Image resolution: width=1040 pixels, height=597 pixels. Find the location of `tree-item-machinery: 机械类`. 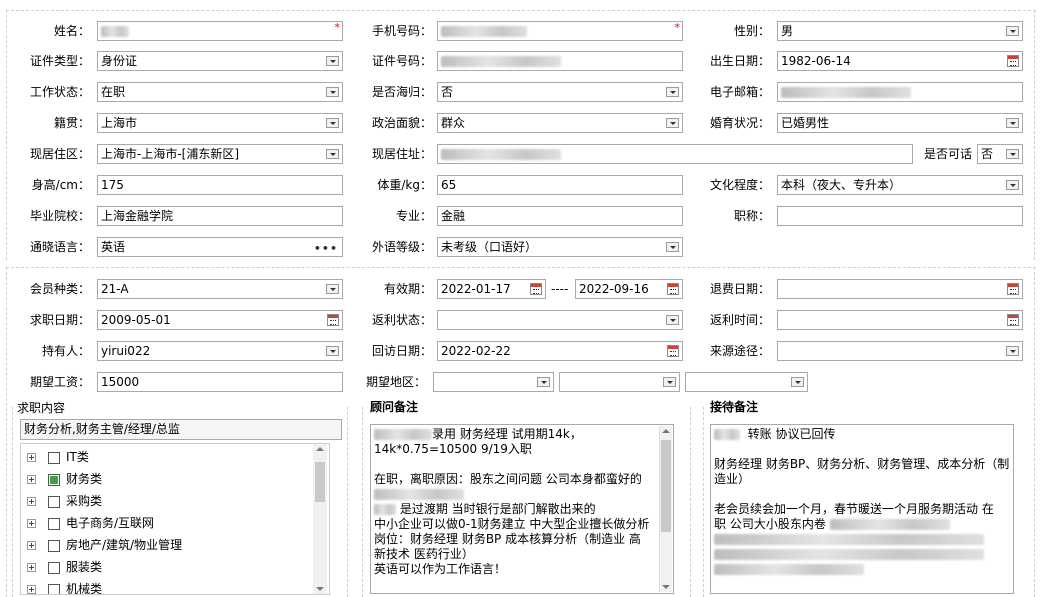

tree-item-machinery: 机械类 is located at coordinates (64, 586).